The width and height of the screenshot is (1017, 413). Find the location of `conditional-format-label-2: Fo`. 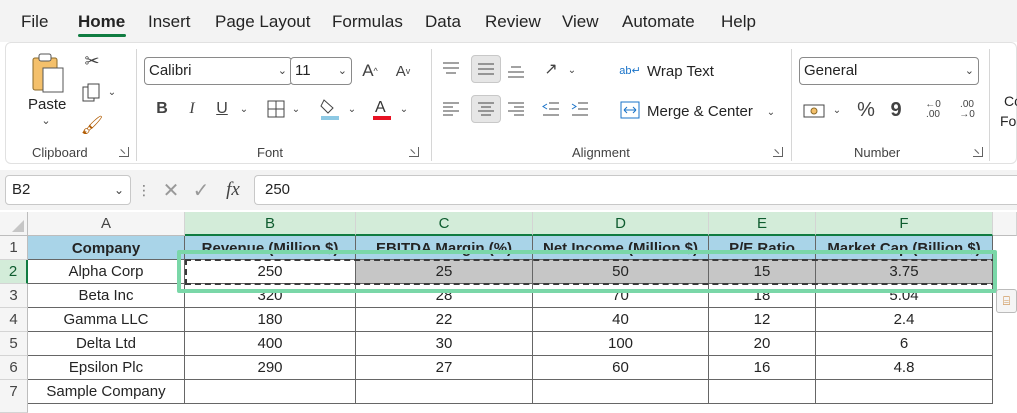

conditional-format-label-2: Fo is located at coordinates (1008, 121).